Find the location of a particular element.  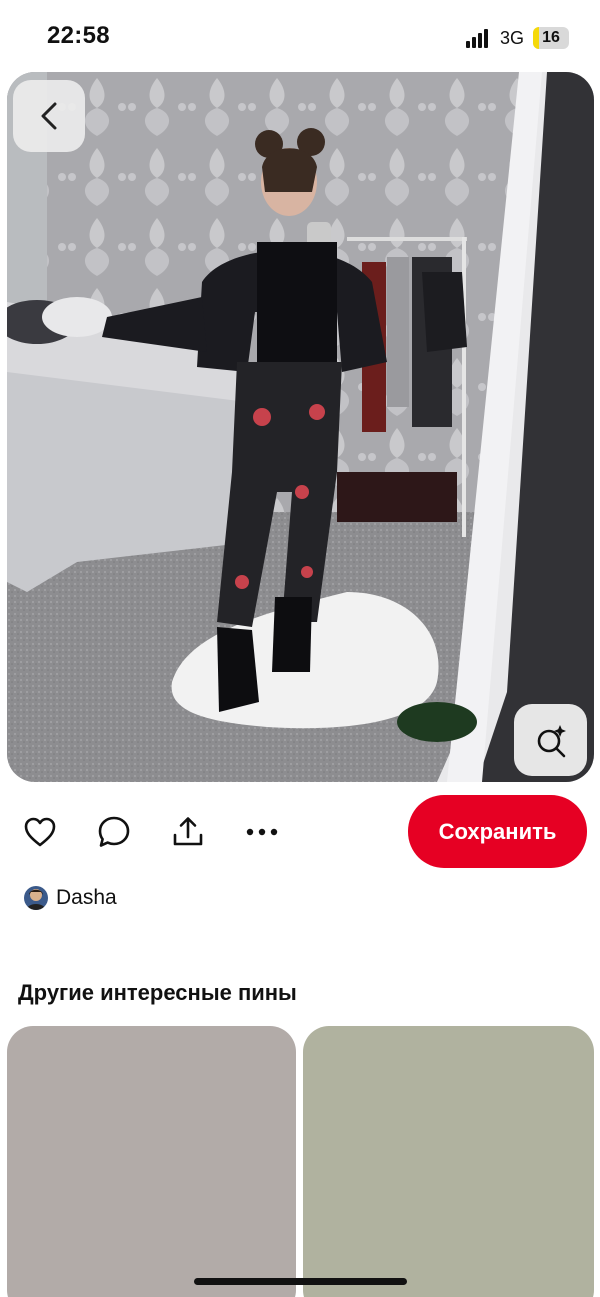

share-button is located at coordinates (188, 832).